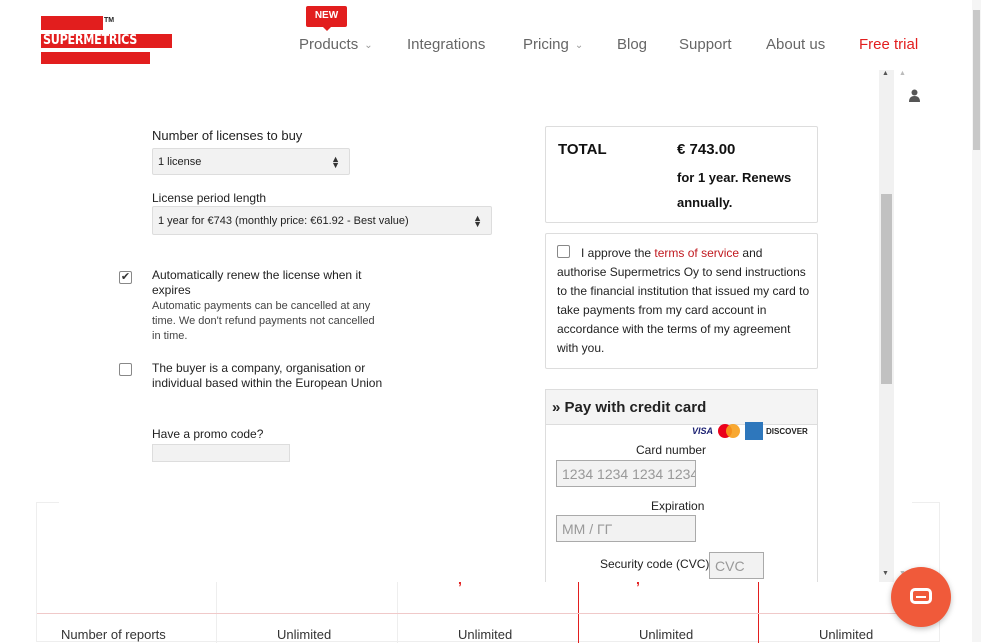 The width and height of the screenshot is (981, 643). Describe the element at coordinates (886, 289) in the screenshot. I see `scrollbar-thumb` at that location.